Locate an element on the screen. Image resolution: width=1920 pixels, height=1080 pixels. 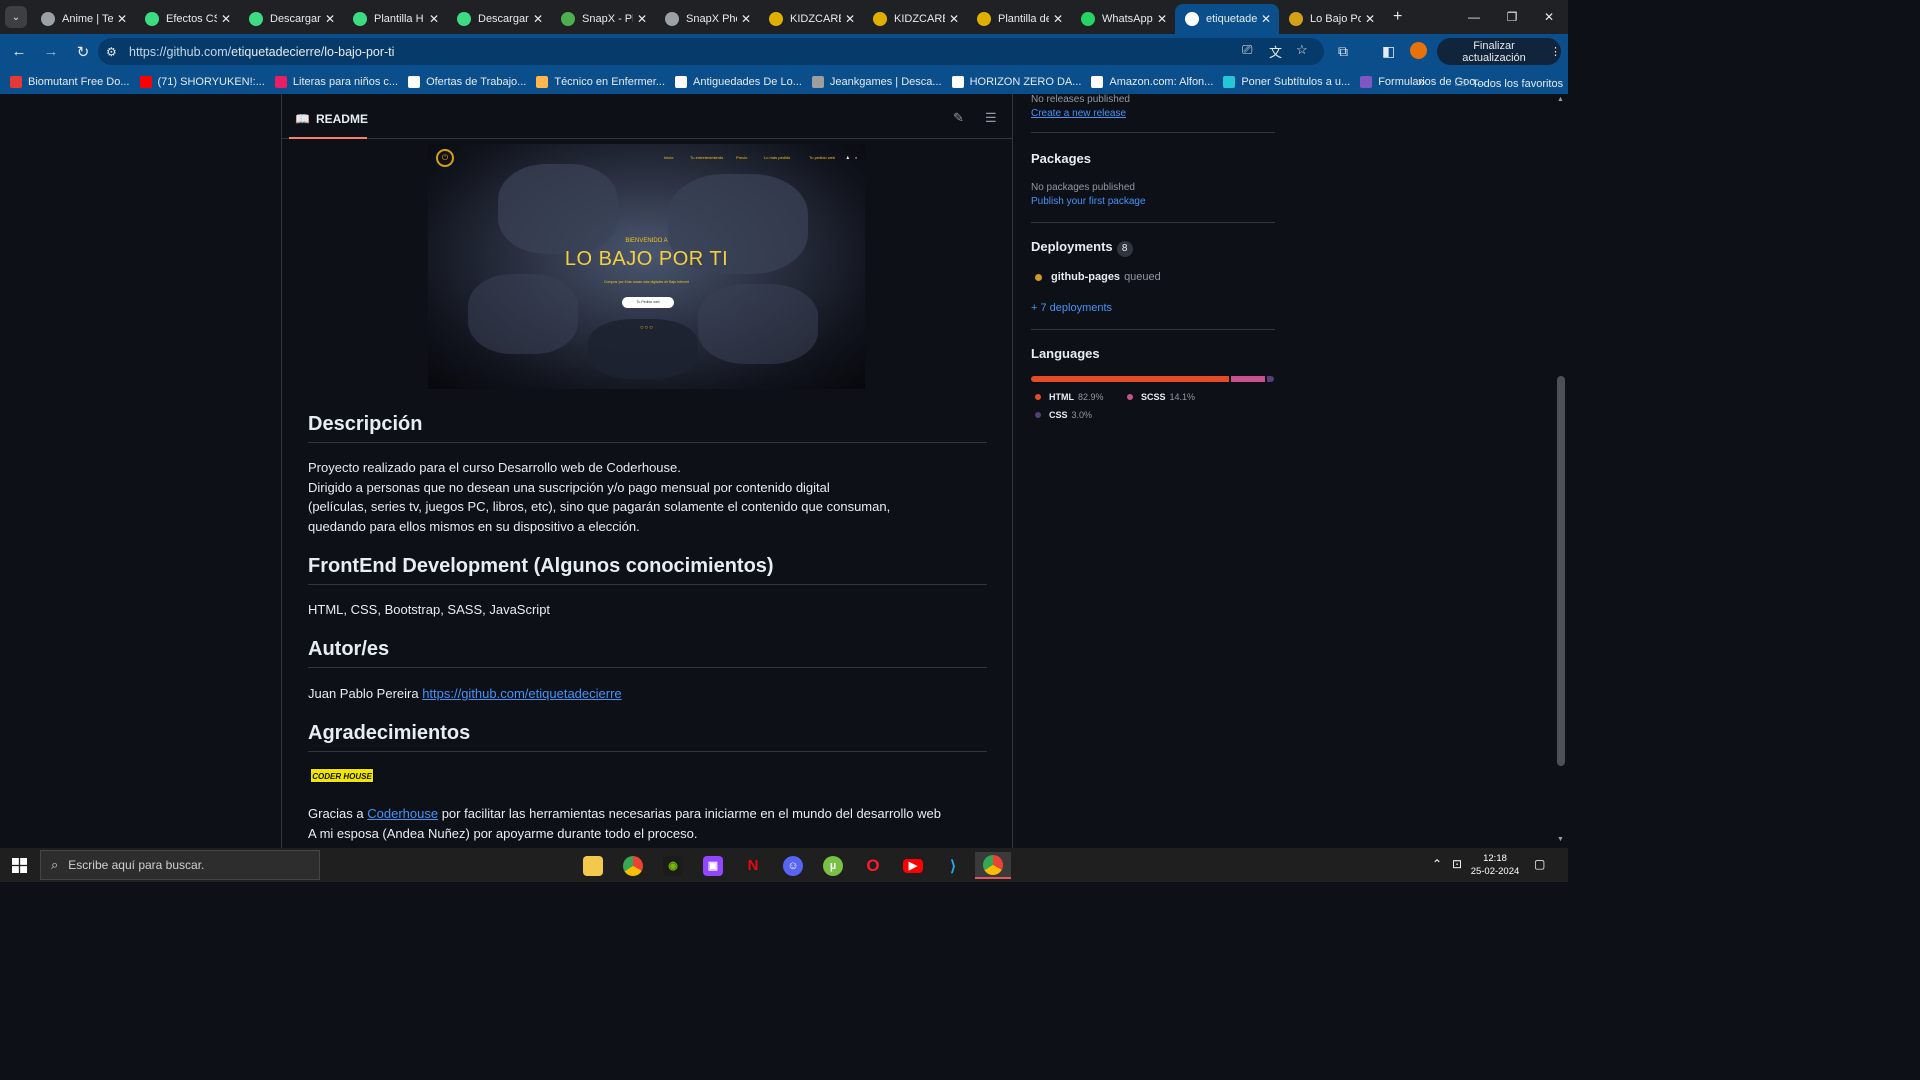
coderhouse-link: Coderhouse is located at coordinates (402, 813).